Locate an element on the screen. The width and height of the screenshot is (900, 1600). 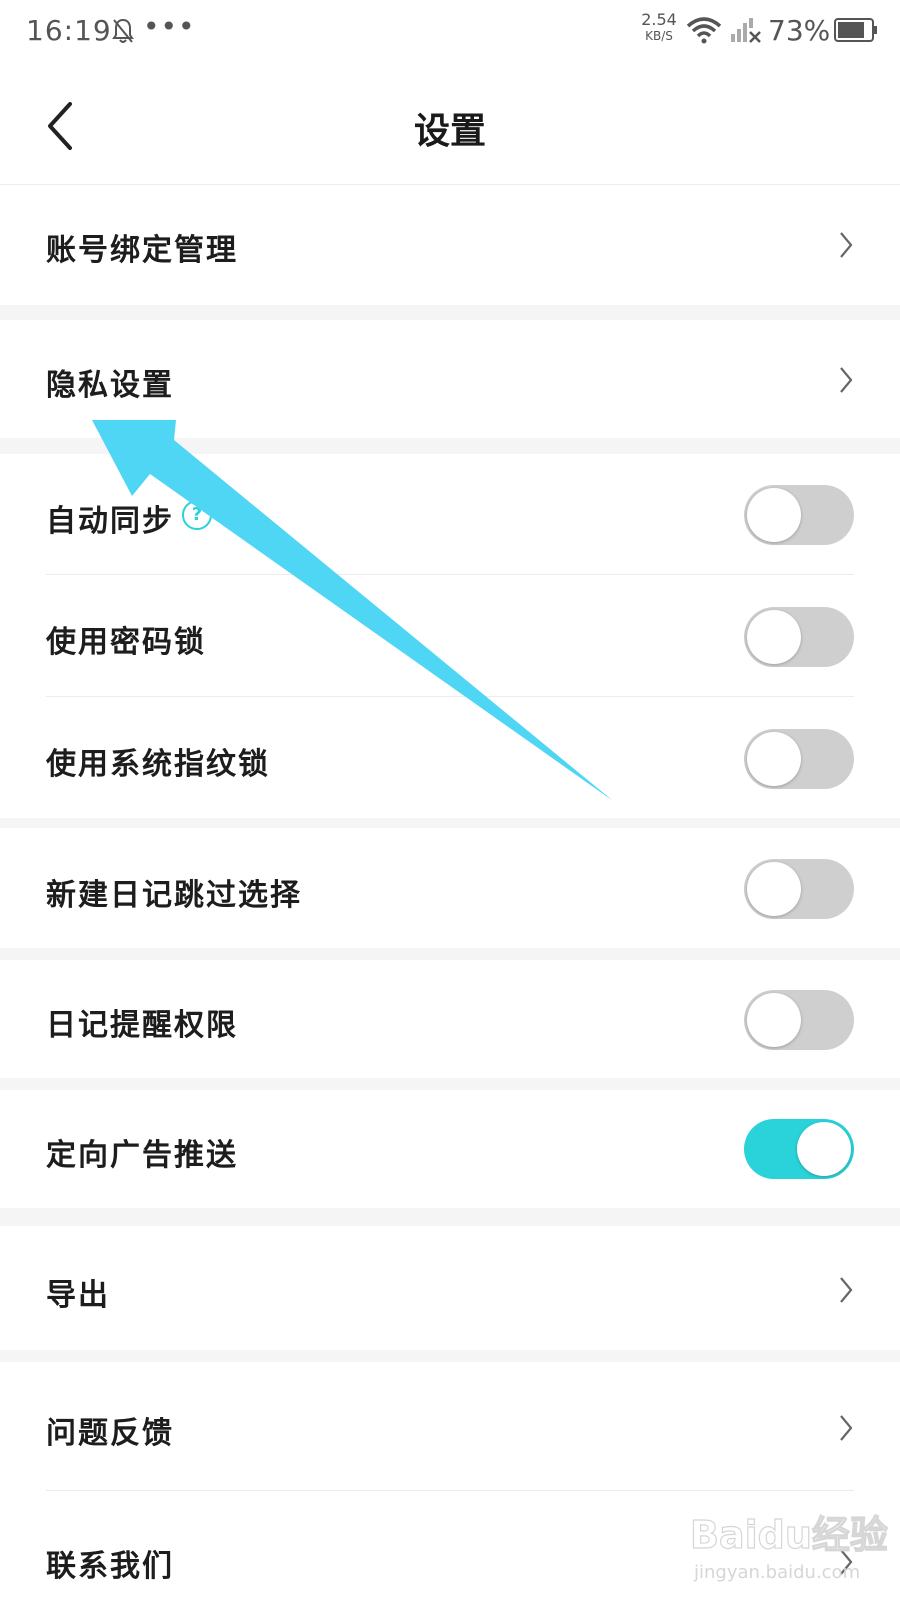
password-lock-toggle is located at coordinates (799, 637).